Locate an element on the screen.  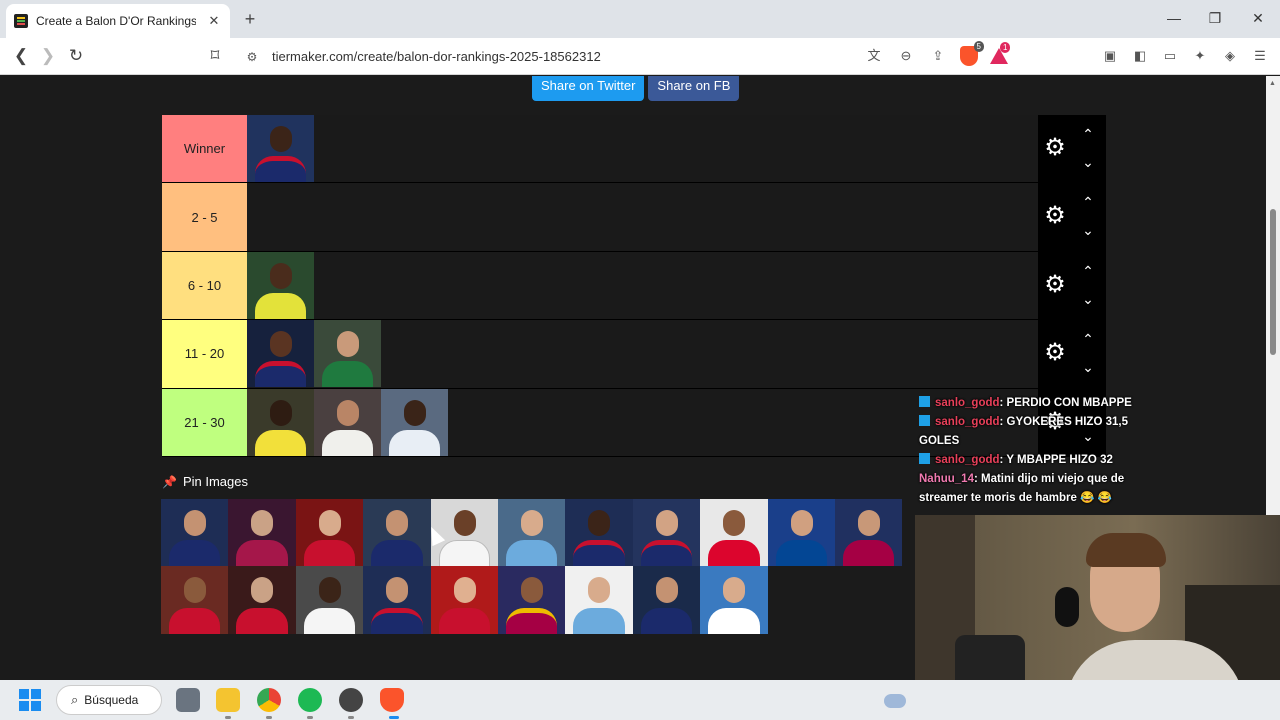
forward-arrow-icon: ❯ is located at coordinates (48, 56).